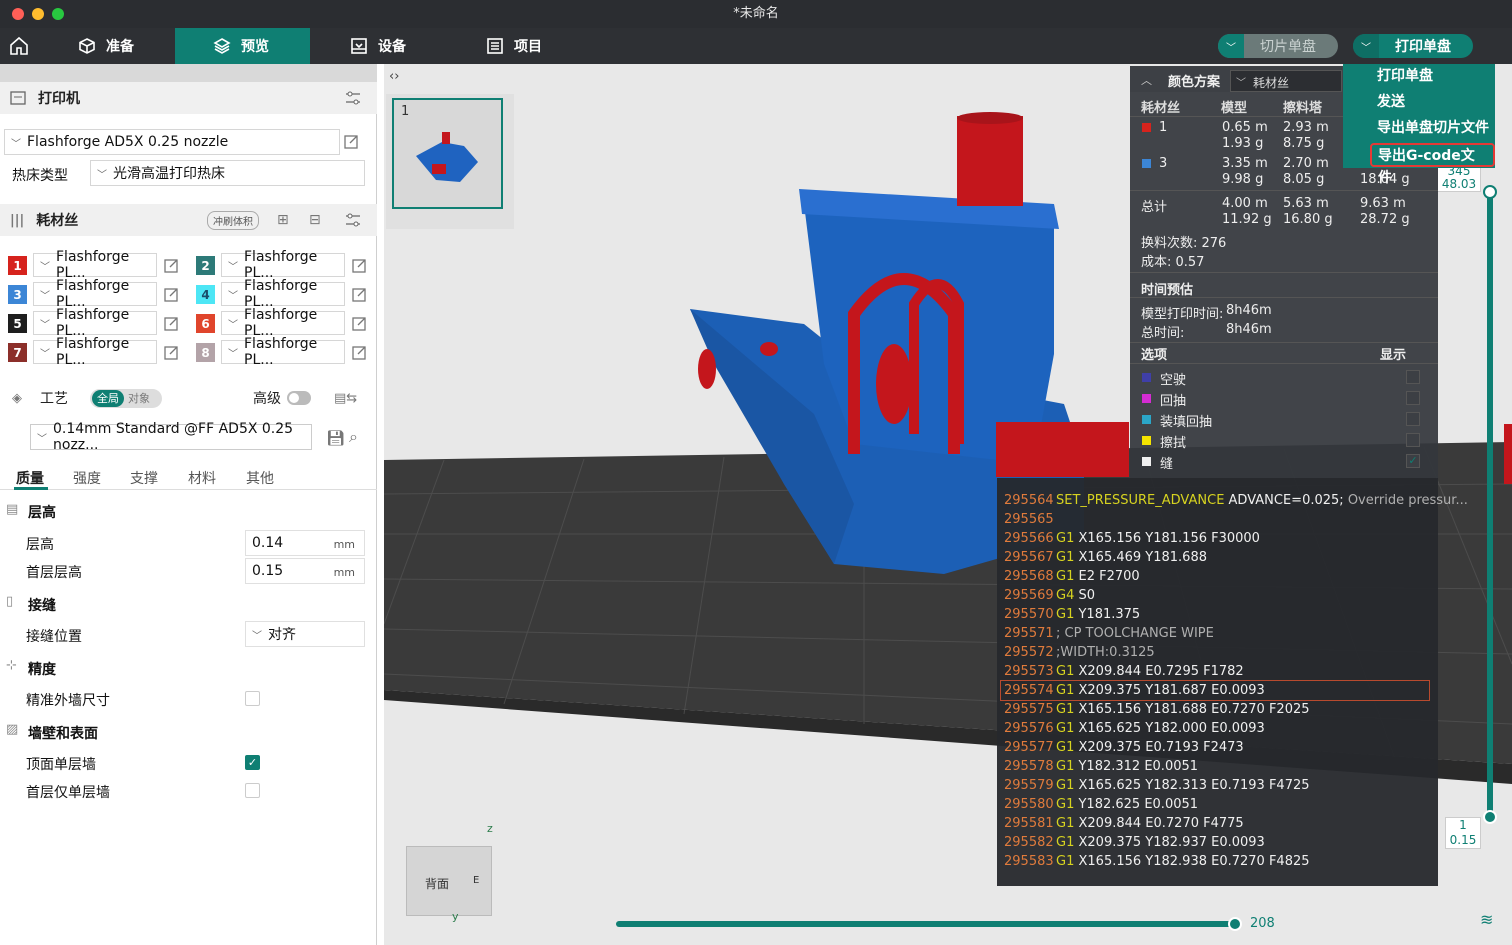 The image size is (1512, 945). Describe the element at coordinates (353, 437) in the screenshot. I see `search-icon: ⌕` at that location.